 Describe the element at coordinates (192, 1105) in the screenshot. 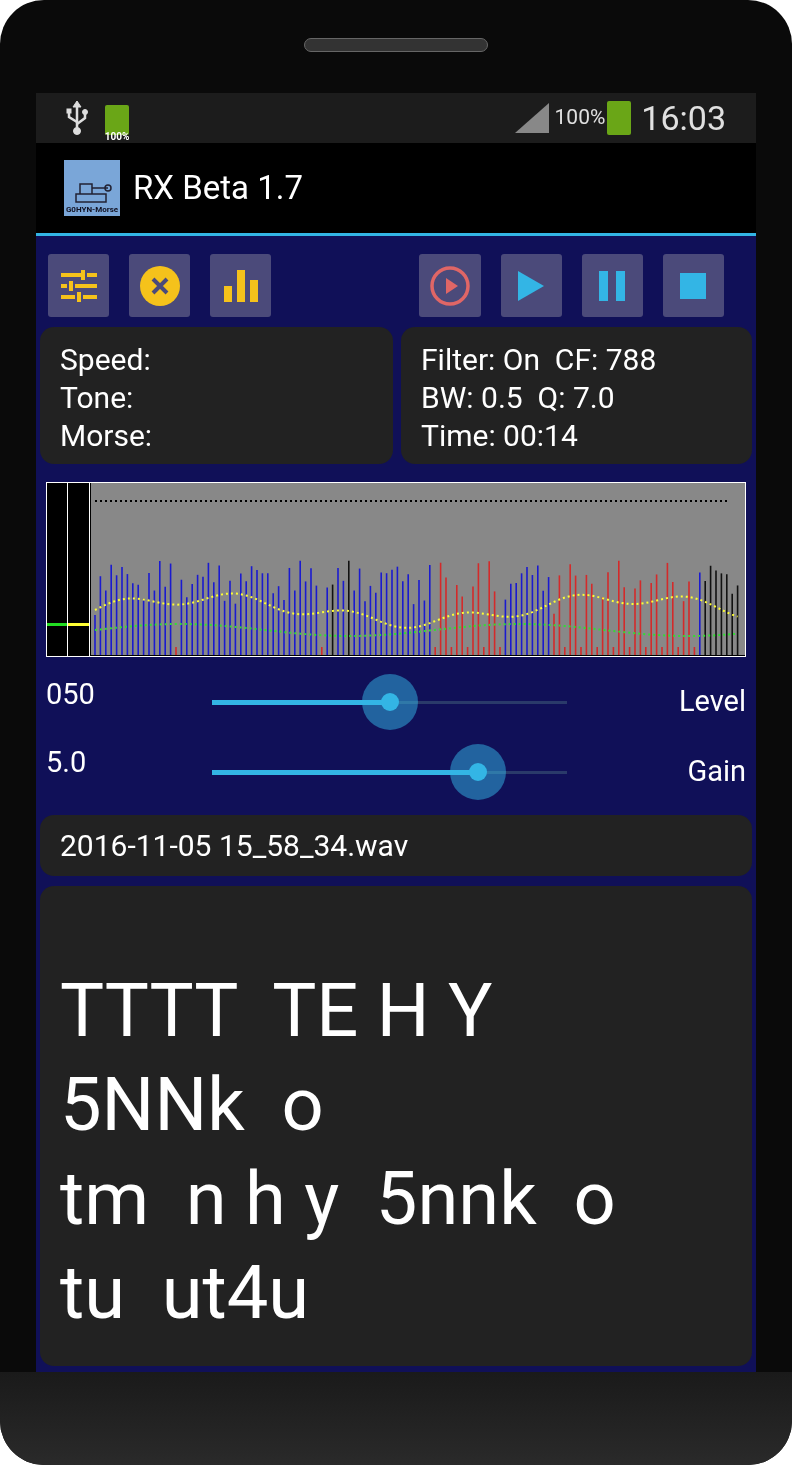

I see `decoded-text-line: 5NNk o` at that location.